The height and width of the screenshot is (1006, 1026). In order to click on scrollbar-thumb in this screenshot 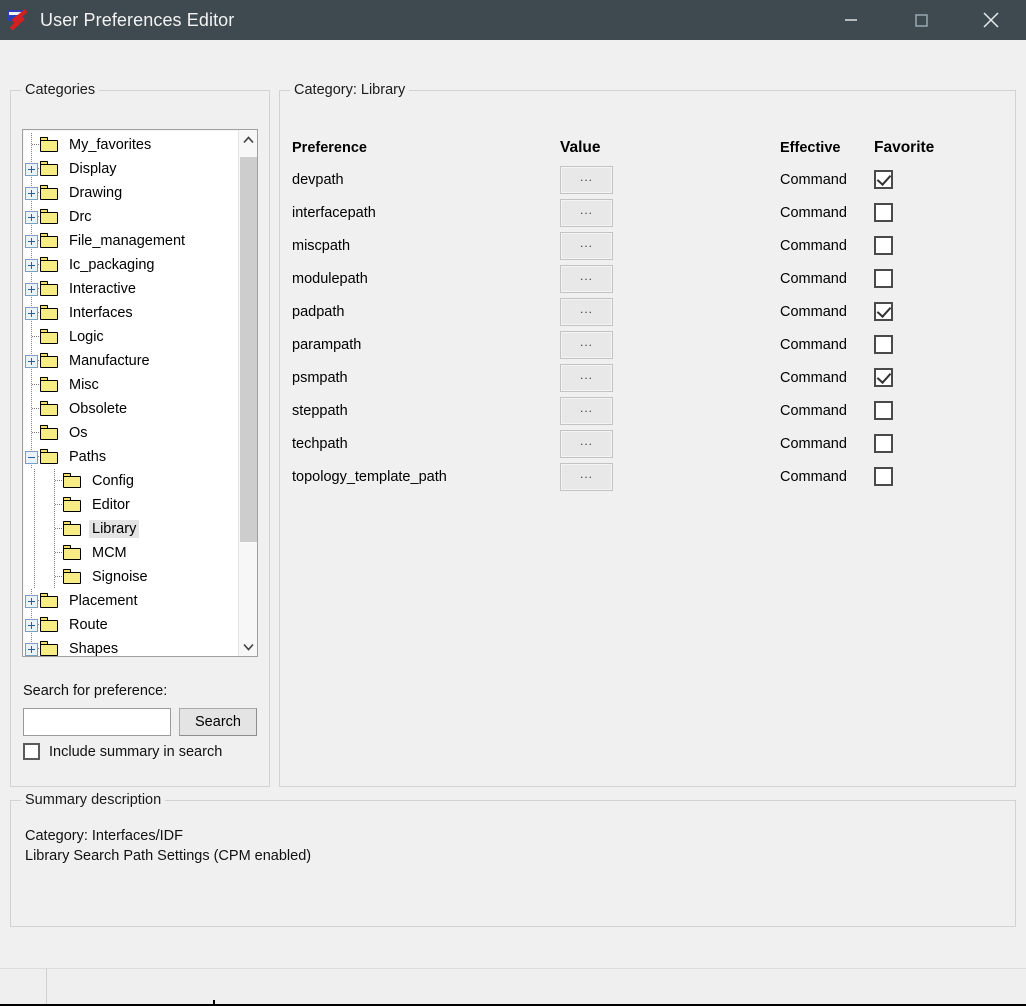, I will do `click(248, 349)`.